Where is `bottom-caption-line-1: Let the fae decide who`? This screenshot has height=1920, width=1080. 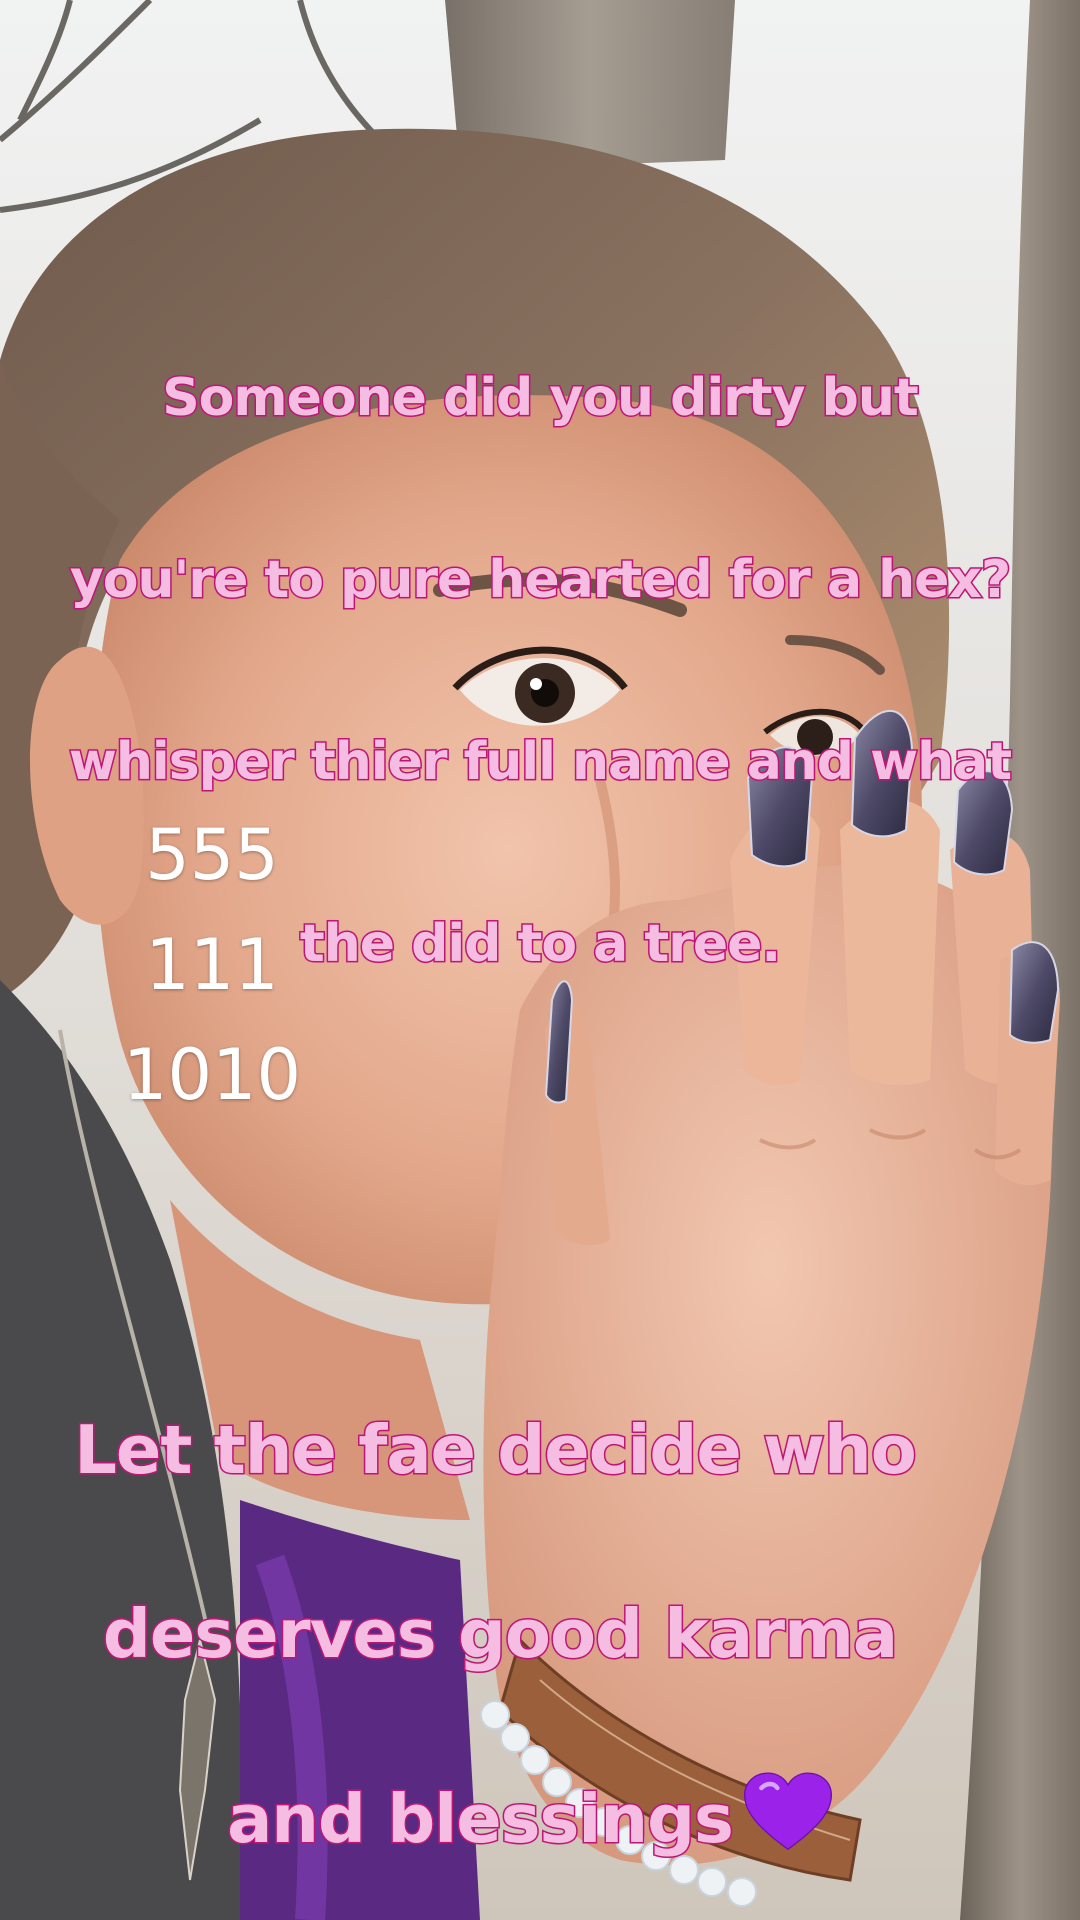
bottom-caption-line-1: Let the fae decide who is located at coordinates (496, 1450).